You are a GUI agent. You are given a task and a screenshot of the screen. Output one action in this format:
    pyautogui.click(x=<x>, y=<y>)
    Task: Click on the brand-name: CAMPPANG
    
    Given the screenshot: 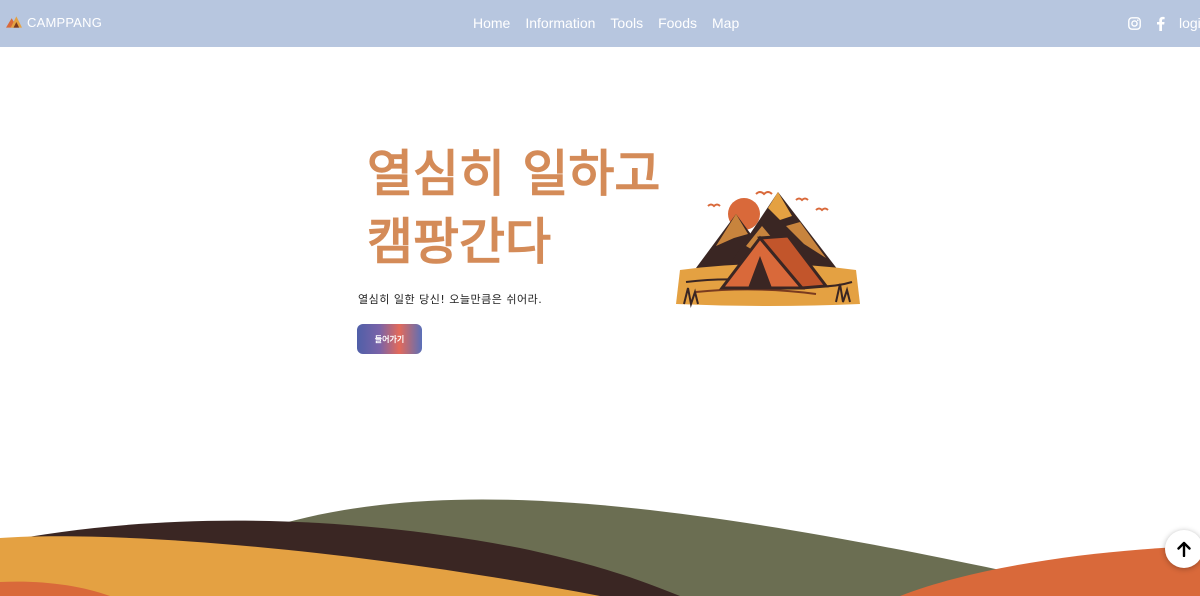 What is the action you would take?
    pyautogui.click(x=65, y=22)
    